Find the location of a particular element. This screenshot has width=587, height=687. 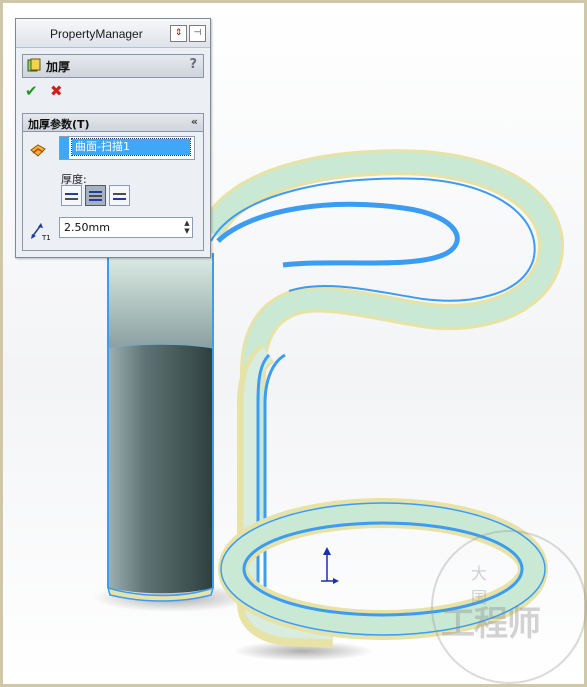

property-manager-title: PropertyManager is located at coordinates (96, 34).